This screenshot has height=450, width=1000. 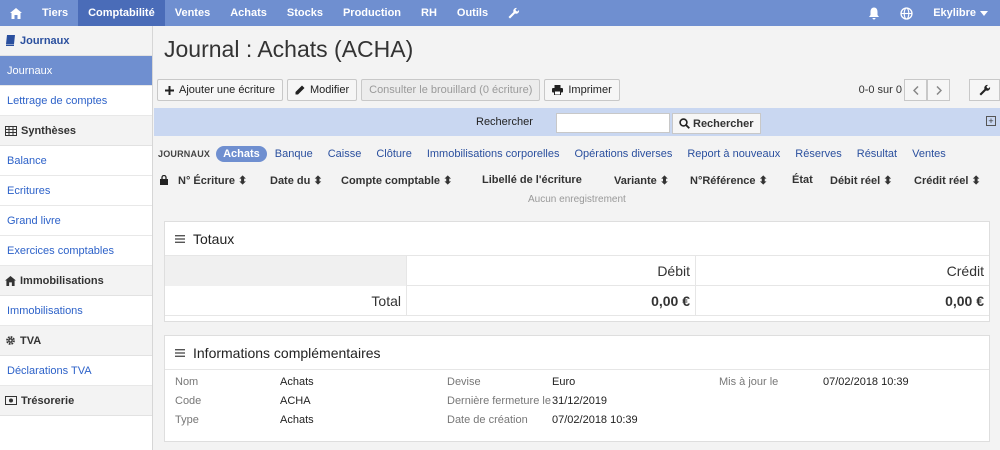 I want to click on col-header-date: Date du ⬍, so click(x=296, y=180).